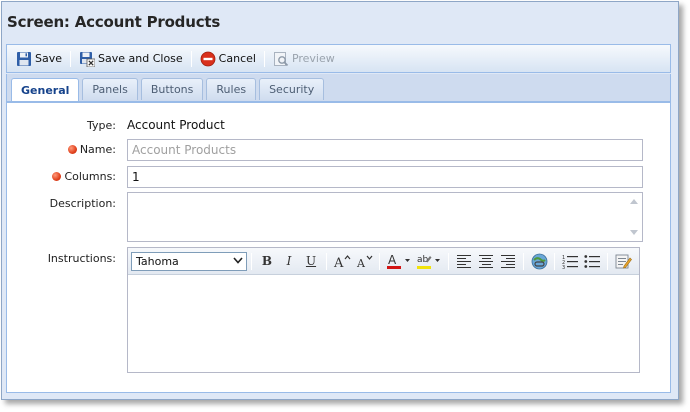  I want to click on bold-button: B, so click(267, 261).